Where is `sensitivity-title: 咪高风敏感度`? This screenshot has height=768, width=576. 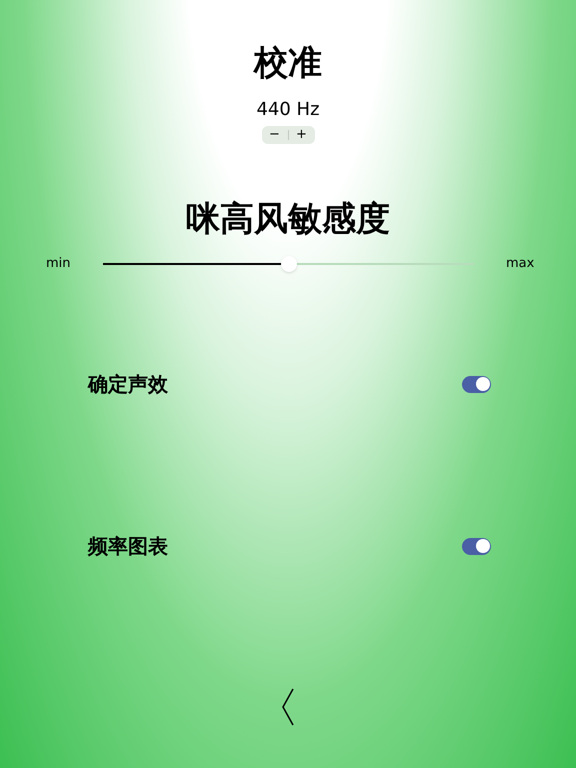
sensitivity-title: 咪高风敏感度 is located at coordinates (288, 219).